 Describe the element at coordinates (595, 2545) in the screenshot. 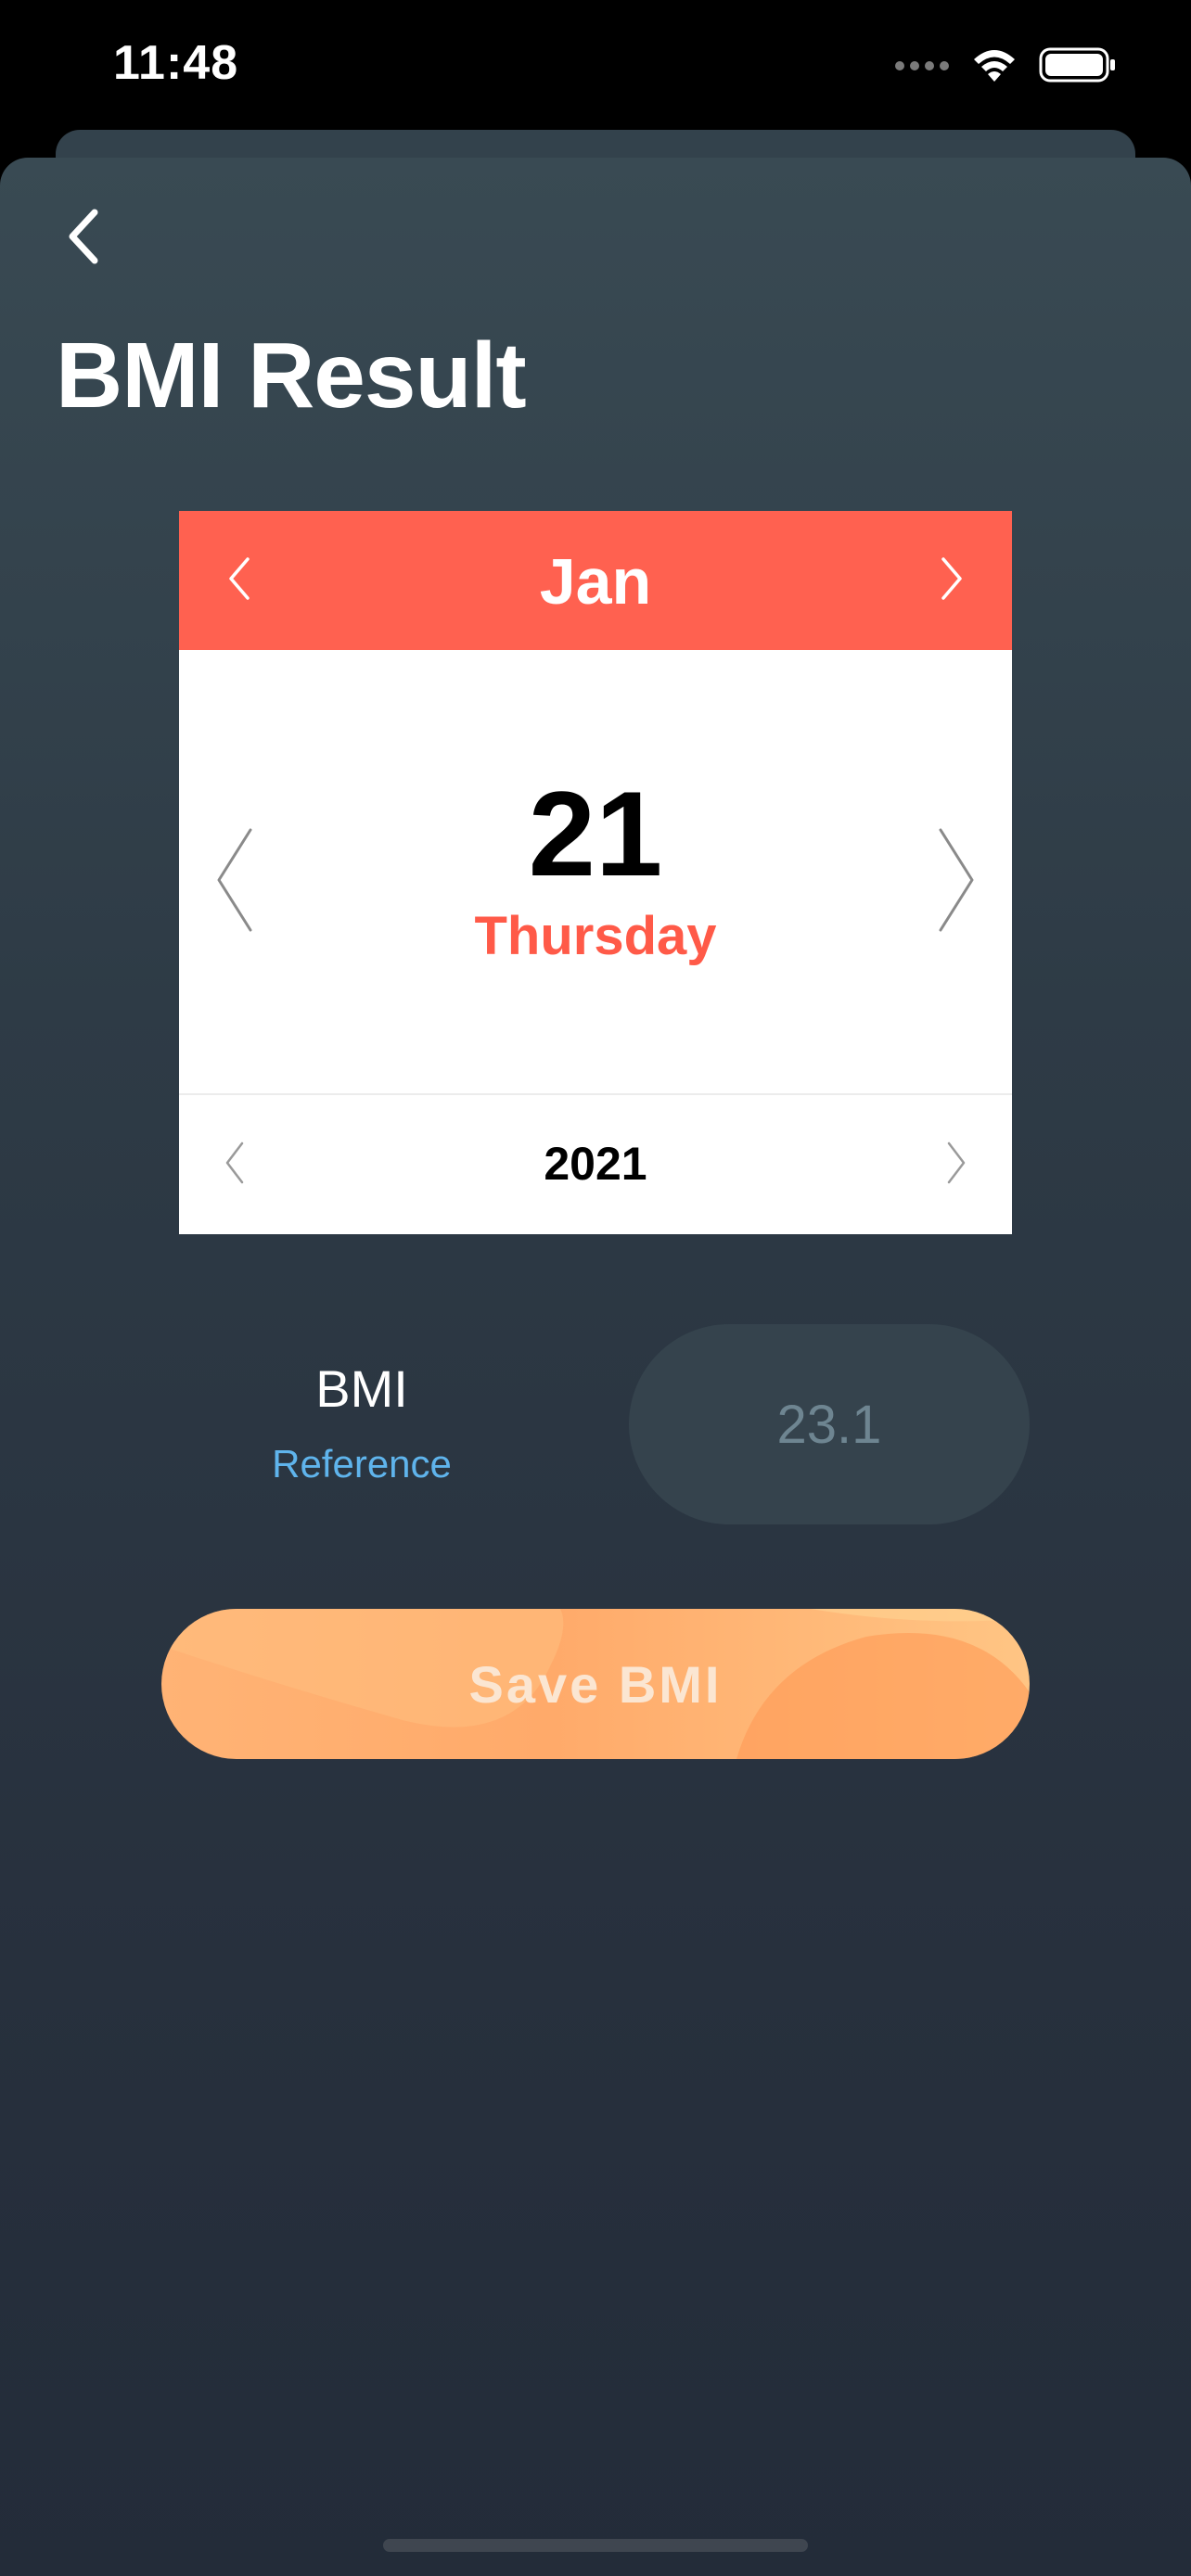

I see `home-indicator` at that location.